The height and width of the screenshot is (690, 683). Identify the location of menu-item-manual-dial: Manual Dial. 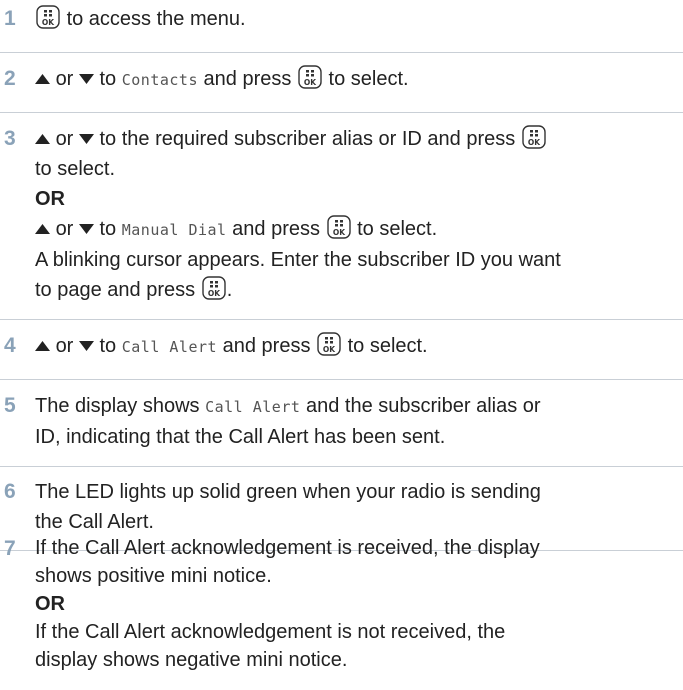
(174, 230).